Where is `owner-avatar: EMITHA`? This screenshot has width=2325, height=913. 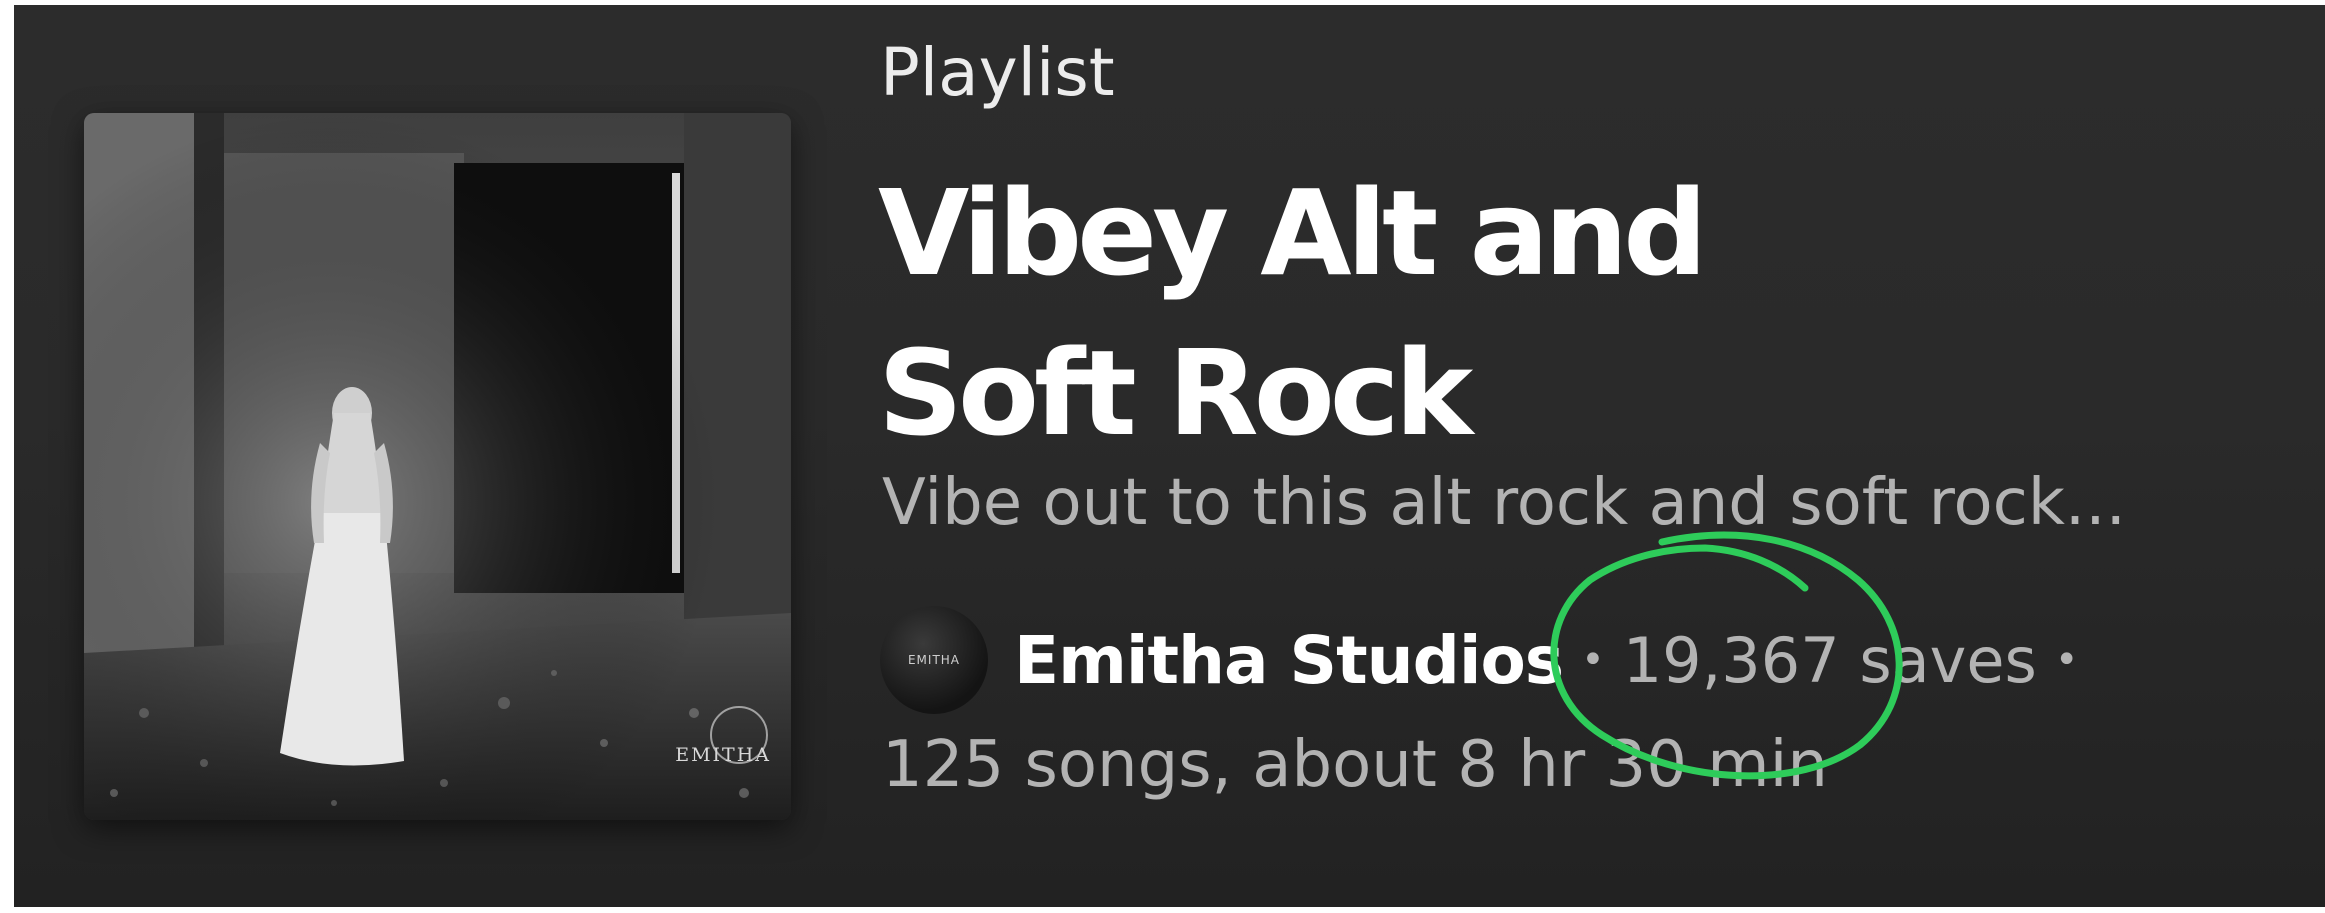 owner-avatar: EMITHA is located at coordinates (934, 660).